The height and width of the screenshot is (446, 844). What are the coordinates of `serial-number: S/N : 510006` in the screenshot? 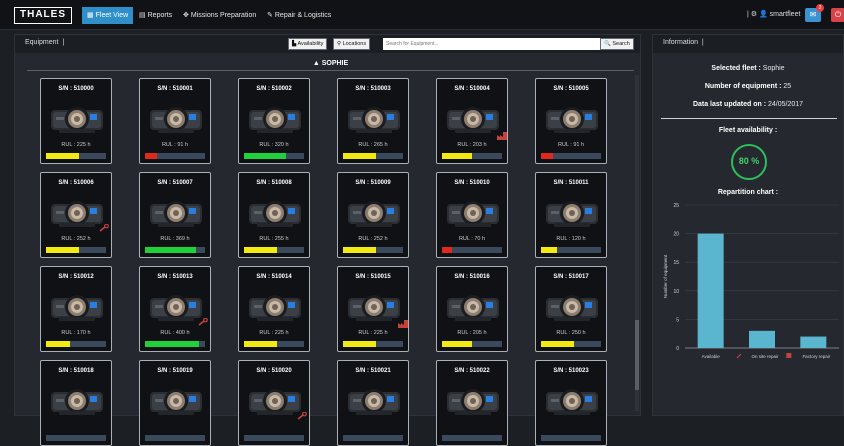 It's located at (76, 183).